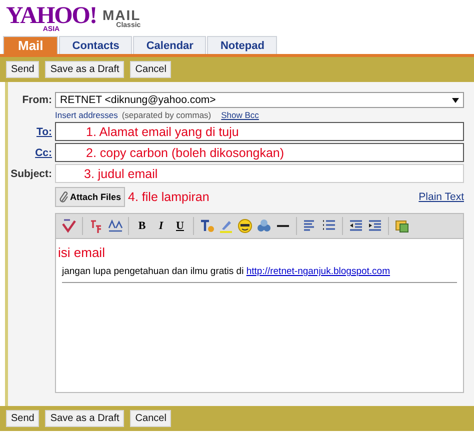 Image resolution: width=474 pixels, height=433 pixels. I want to click on paperclip-icon, so click(64, 197).